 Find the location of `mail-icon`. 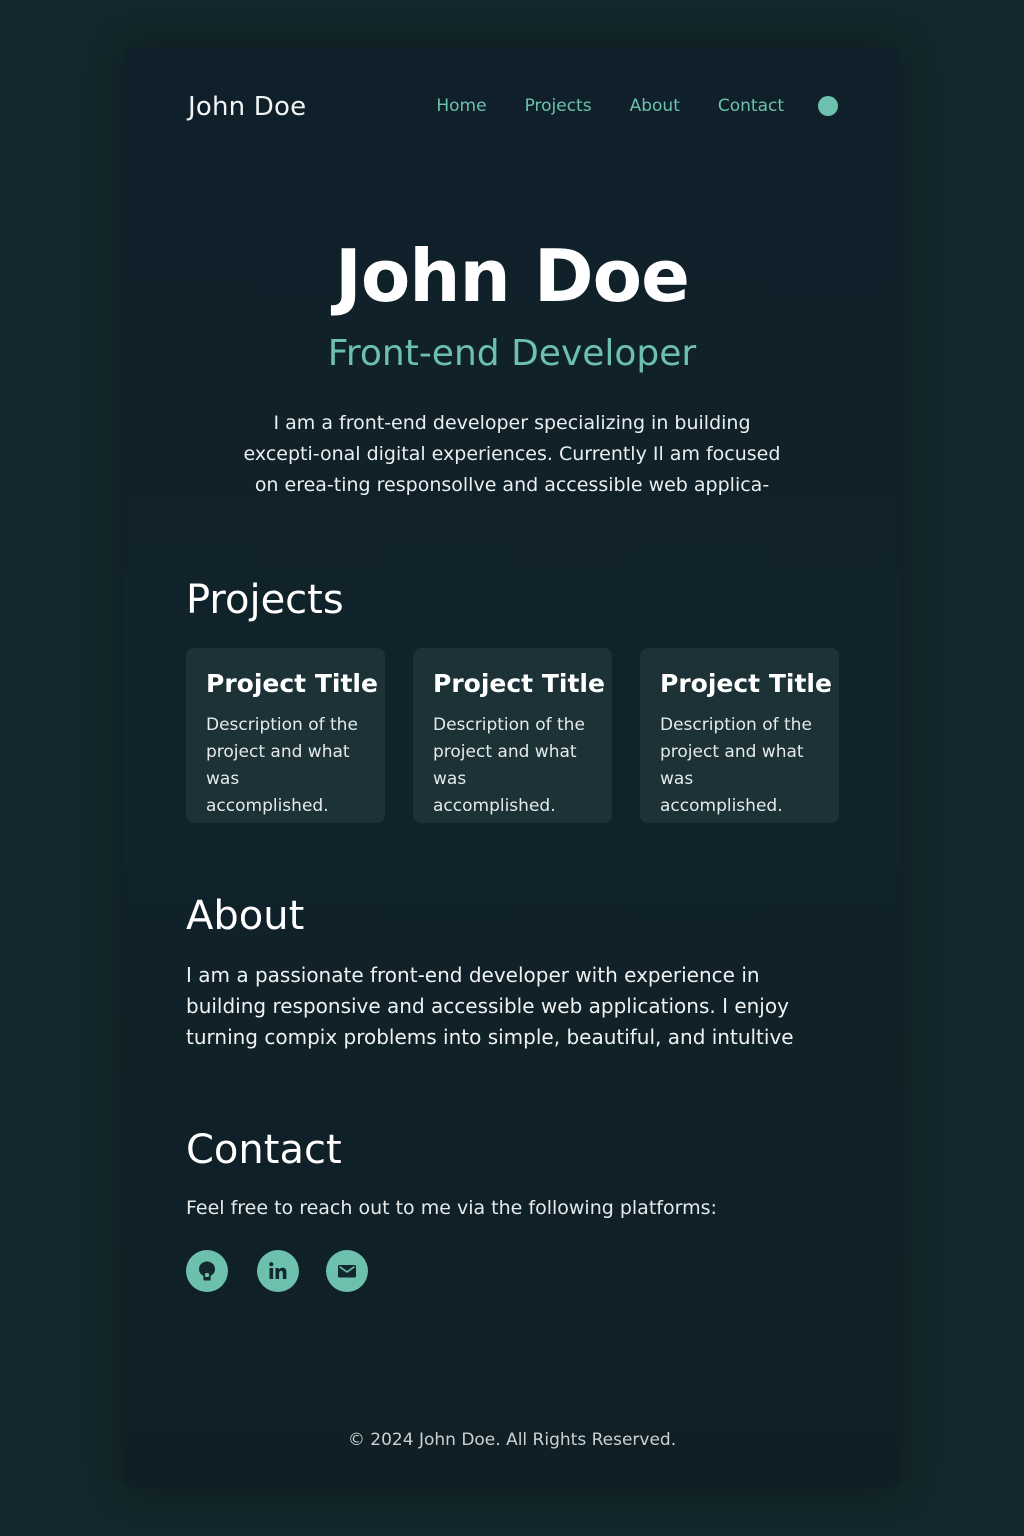

mail-icon is located at coordinates (347, 1271).